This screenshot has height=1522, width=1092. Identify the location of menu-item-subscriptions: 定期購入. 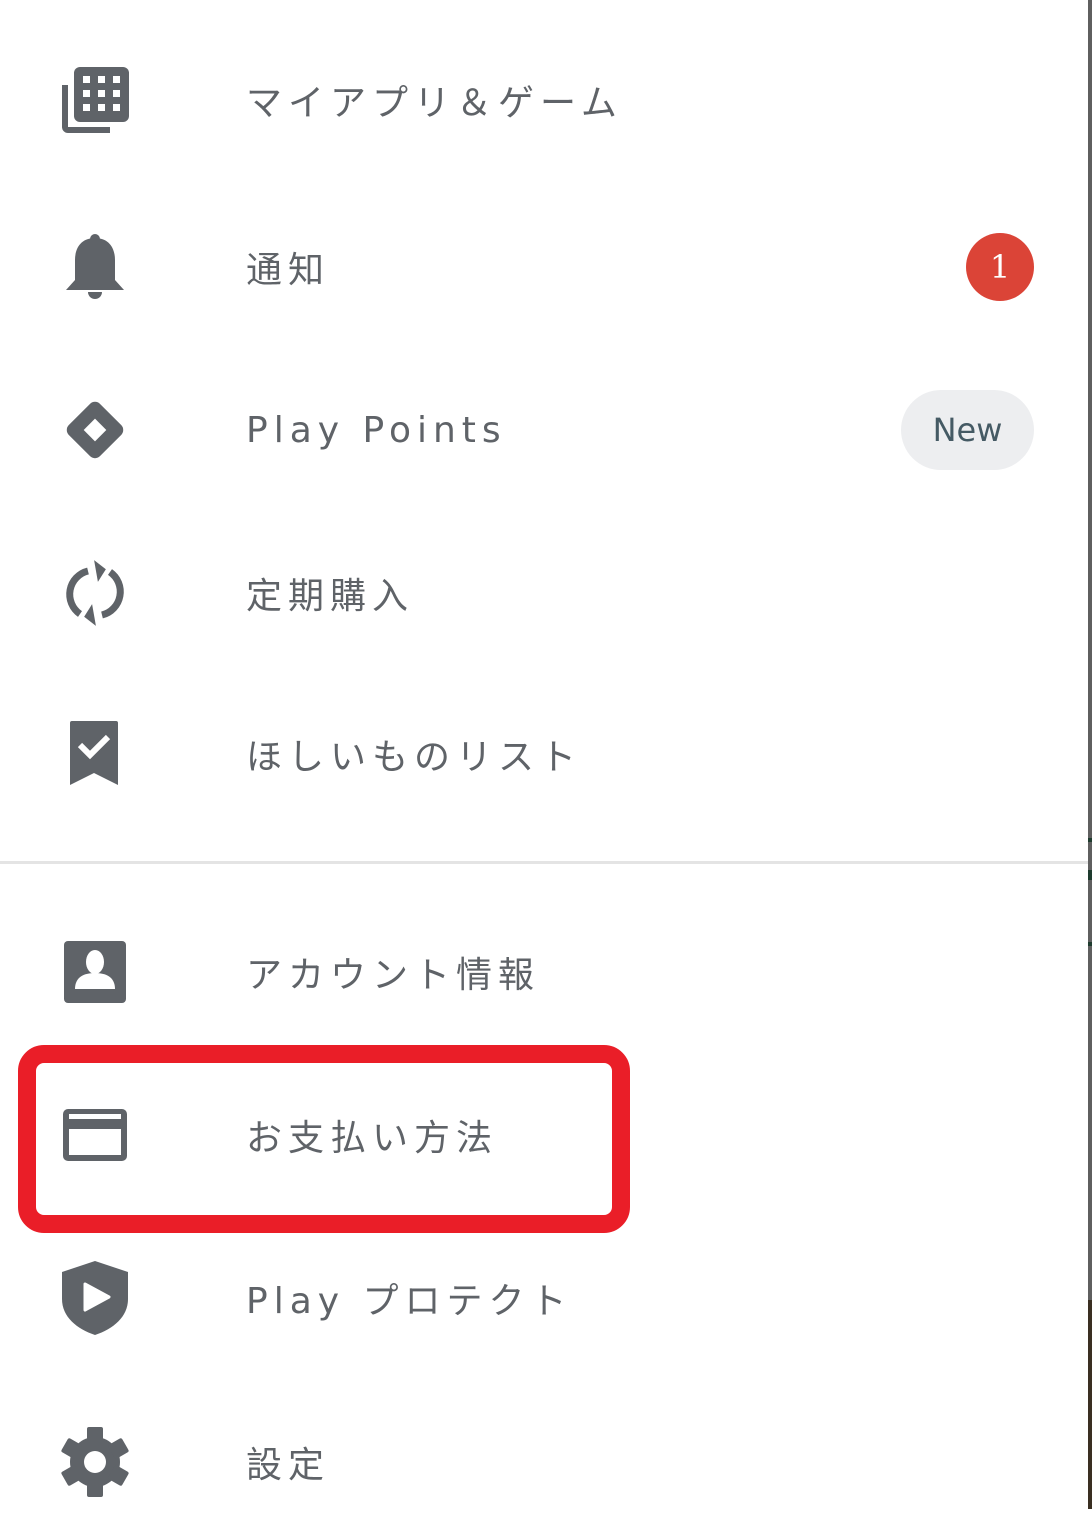
(544, 593).